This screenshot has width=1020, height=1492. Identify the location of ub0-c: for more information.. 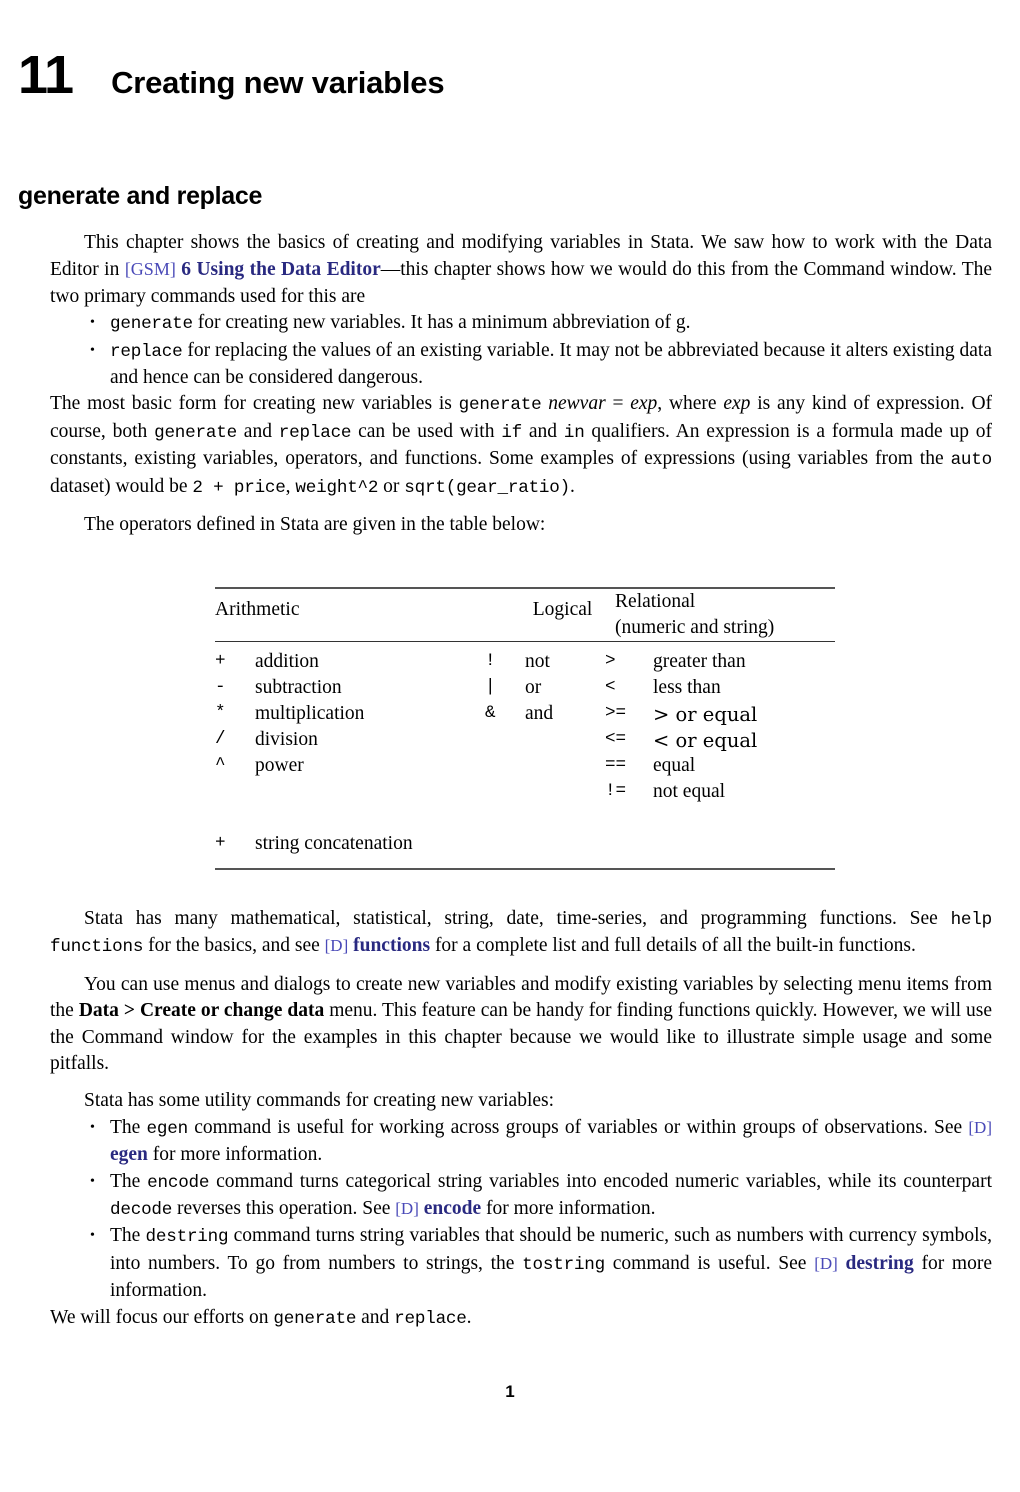
(235, 1155).